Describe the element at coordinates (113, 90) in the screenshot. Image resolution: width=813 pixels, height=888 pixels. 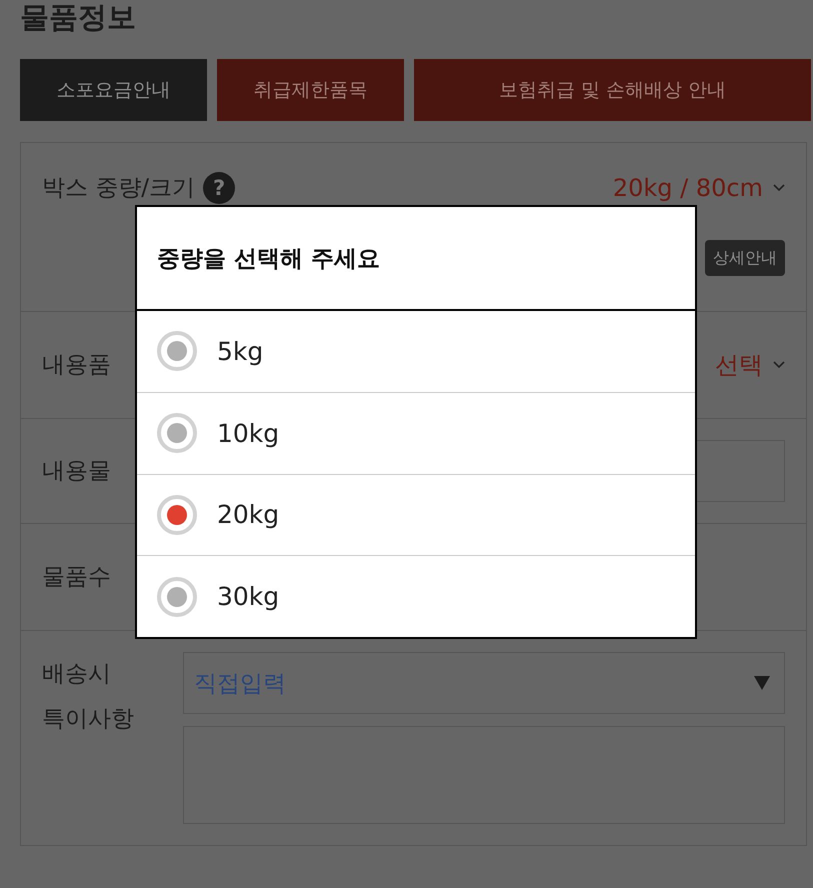
I see `info-button: 소포요금안내` at that location.